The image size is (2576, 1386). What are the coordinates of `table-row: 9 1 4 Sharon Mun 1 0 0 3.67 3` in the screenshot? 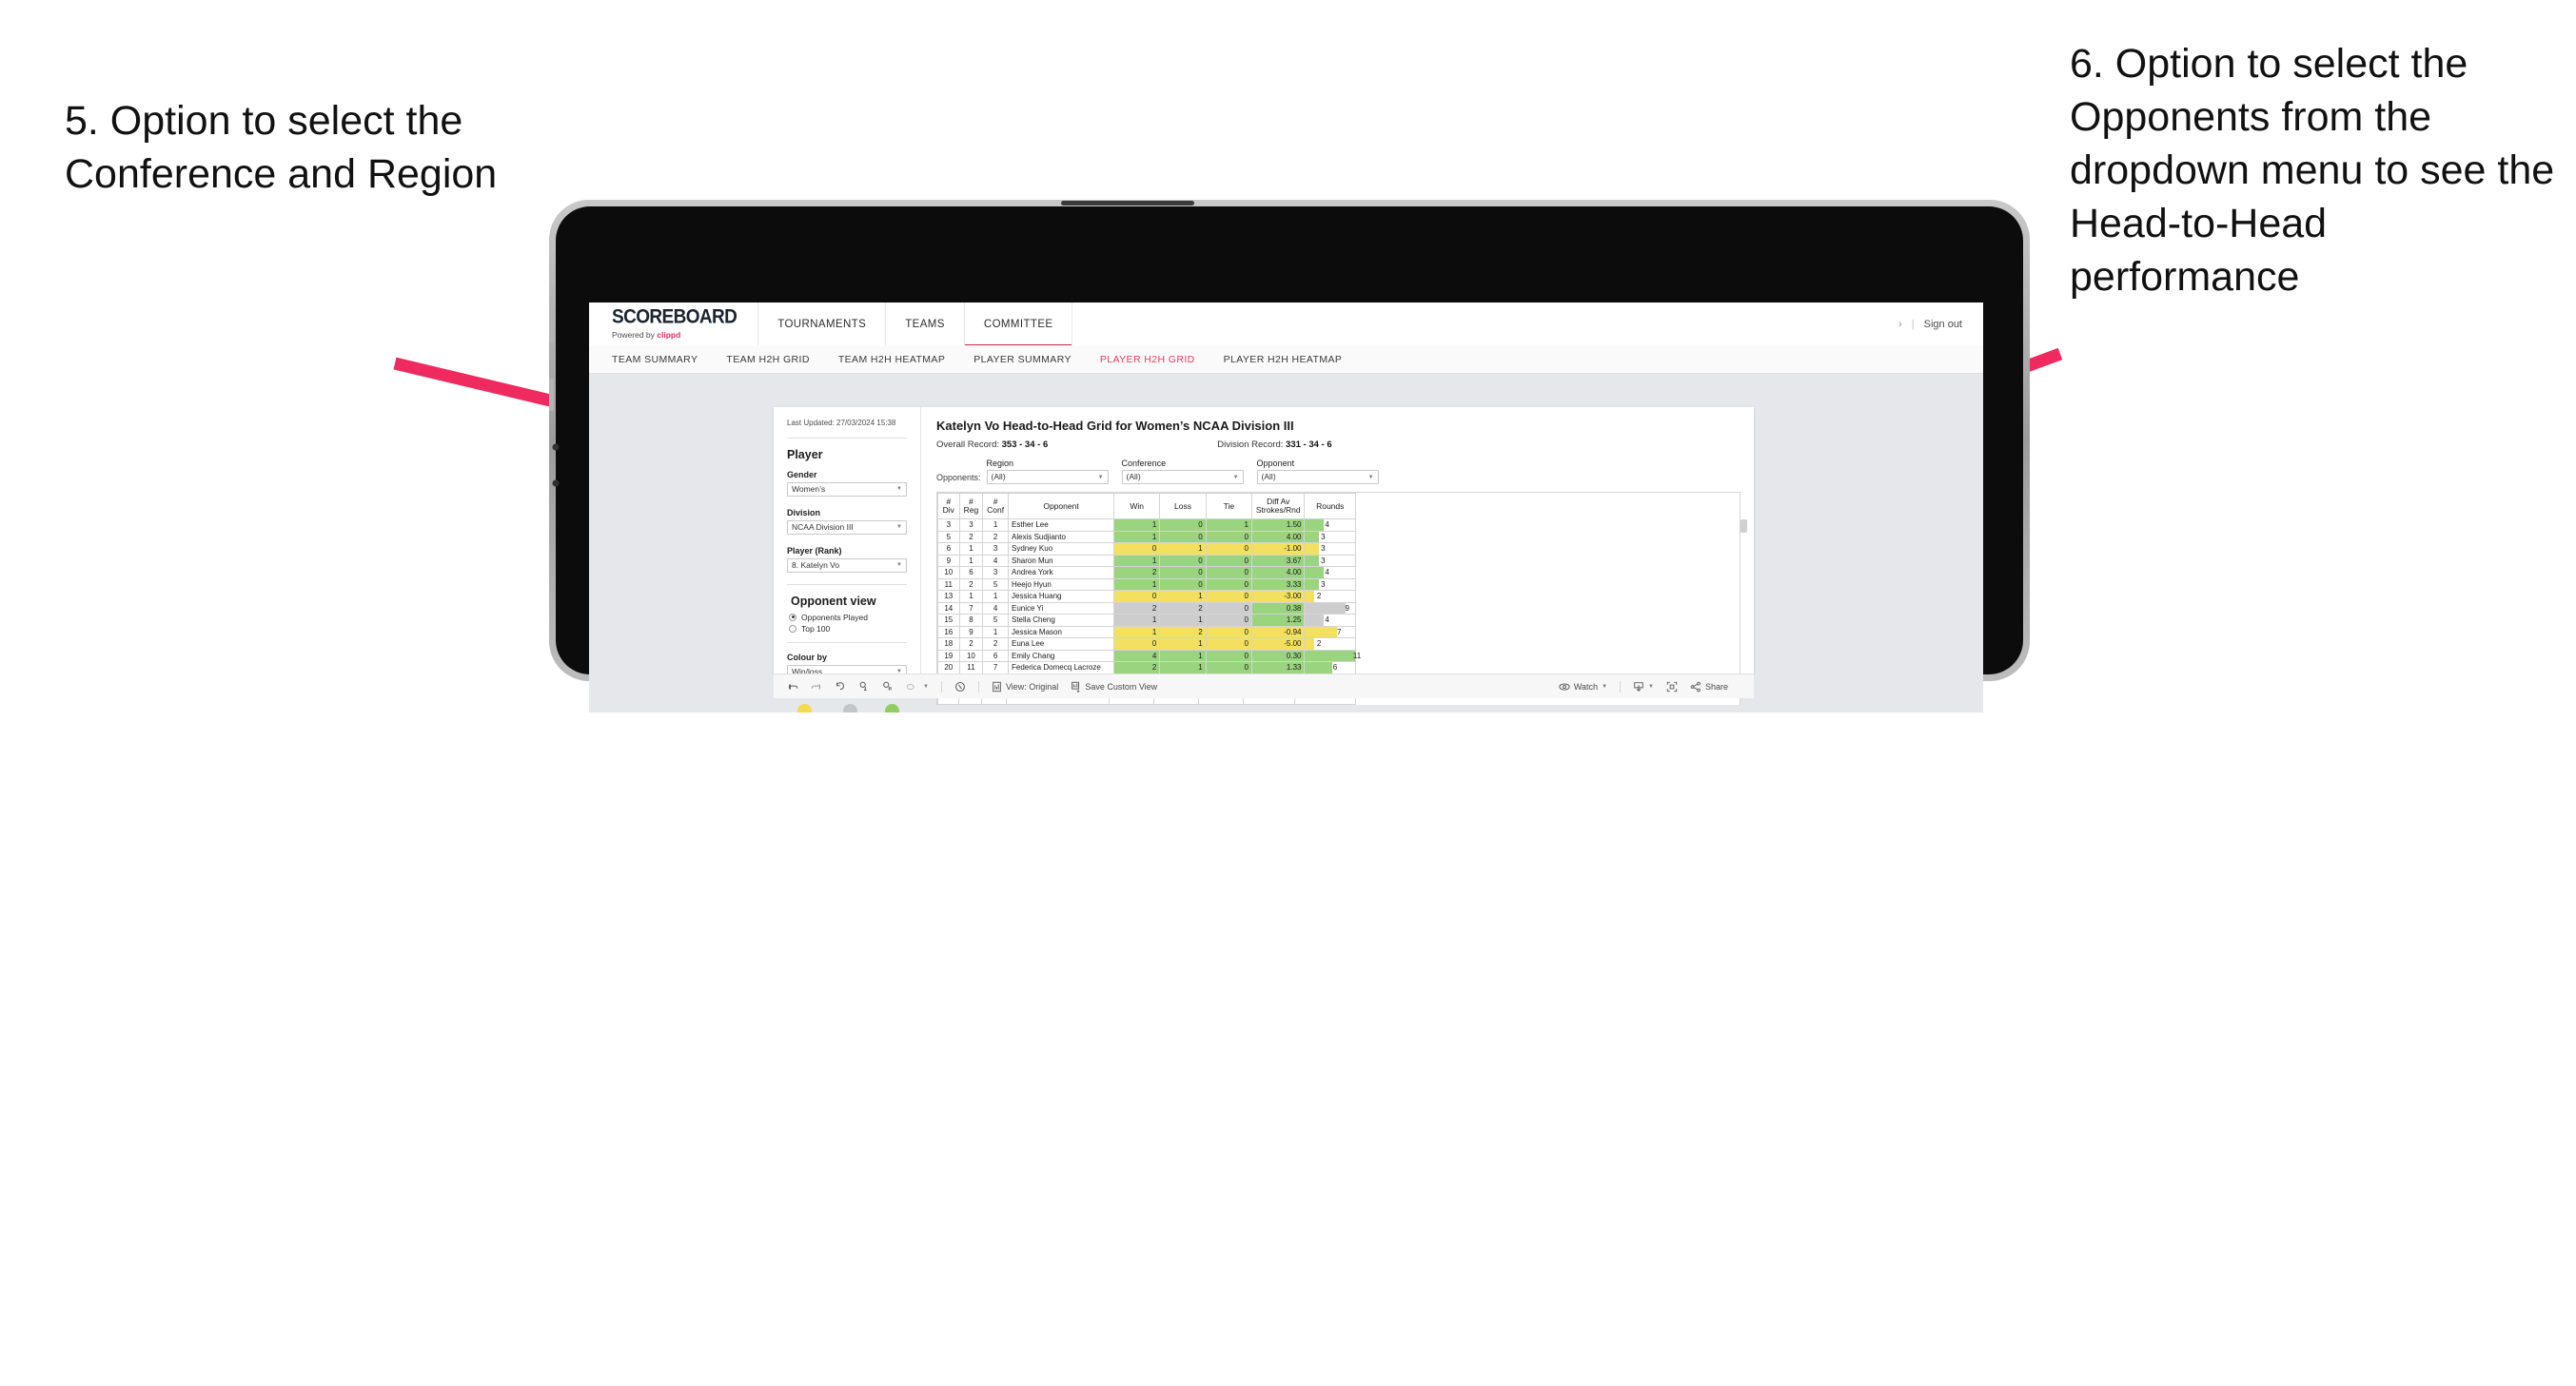 It's located at (1146, 560).